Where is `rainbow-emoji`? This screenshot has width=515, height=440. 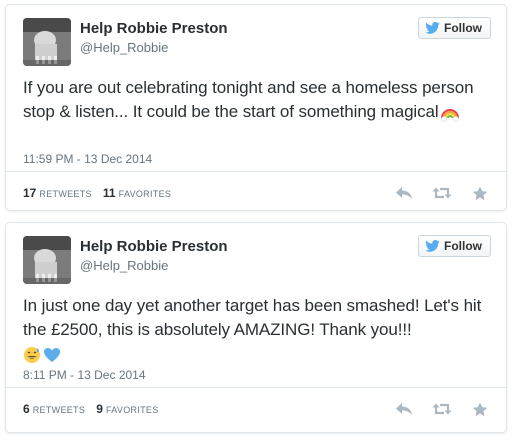
rainbow-emoji is located at coordinates (449, 113).